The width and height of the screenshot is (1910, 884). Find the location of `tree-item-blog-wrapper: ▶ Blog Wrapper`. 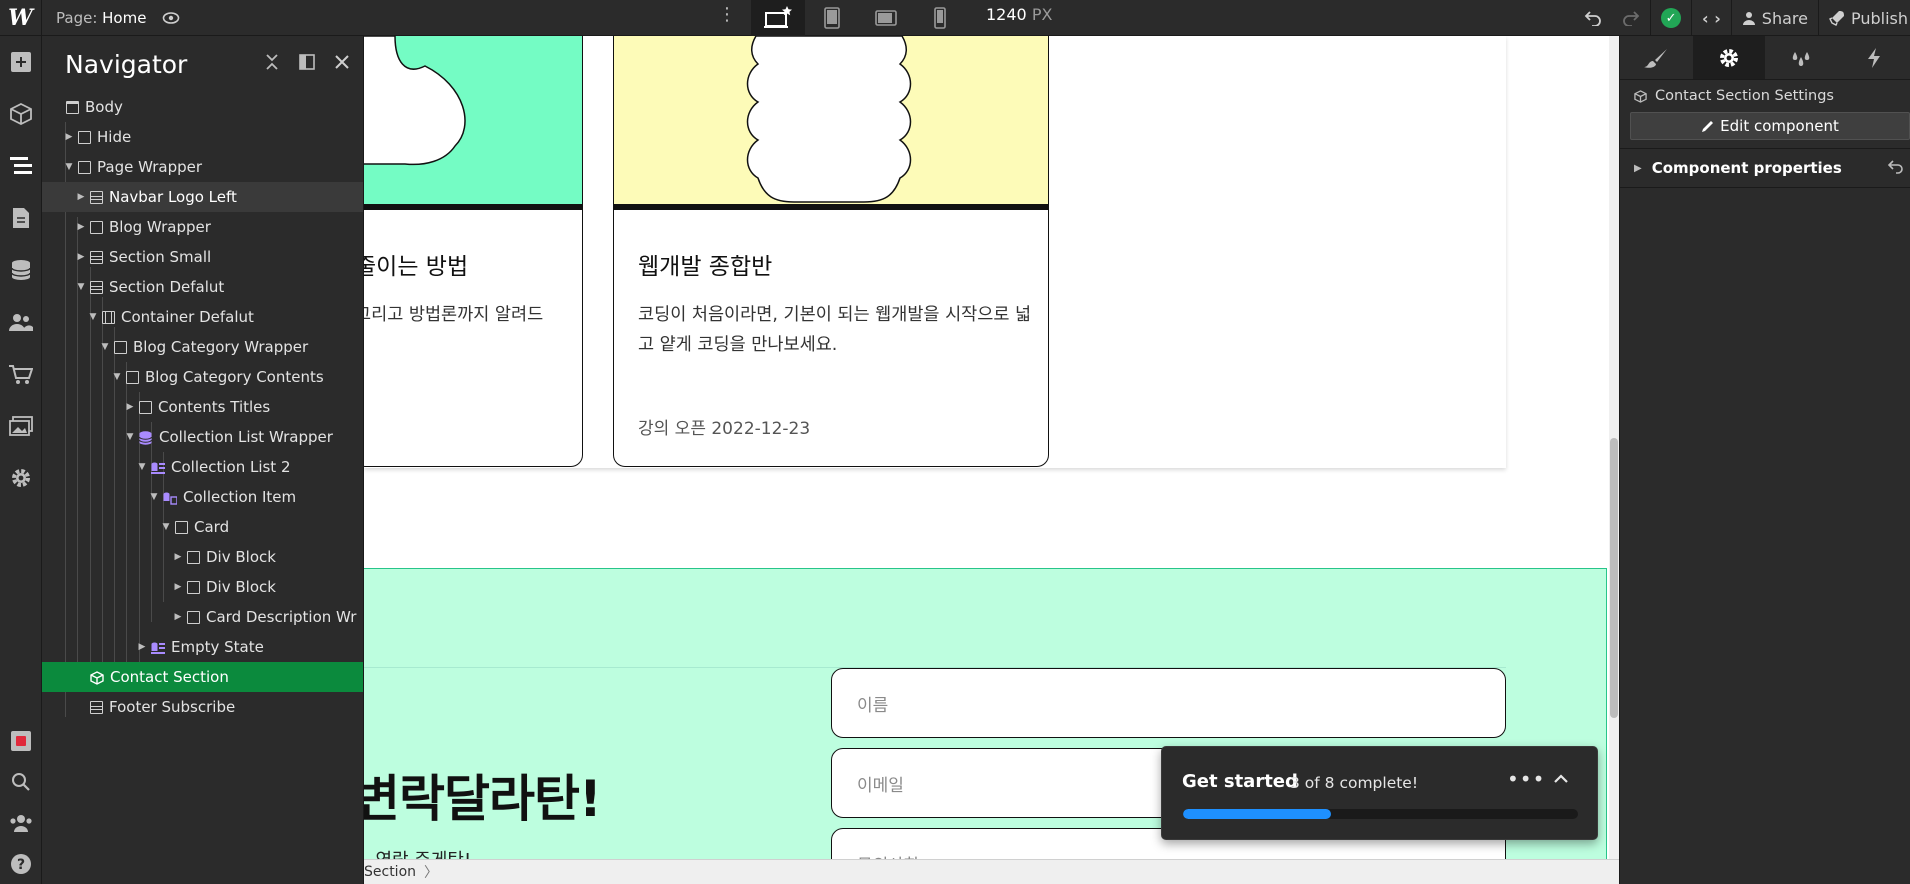

tree-item-blog-wrapper: ▶ Blog Wrapper is located at coordinates (202, 227).